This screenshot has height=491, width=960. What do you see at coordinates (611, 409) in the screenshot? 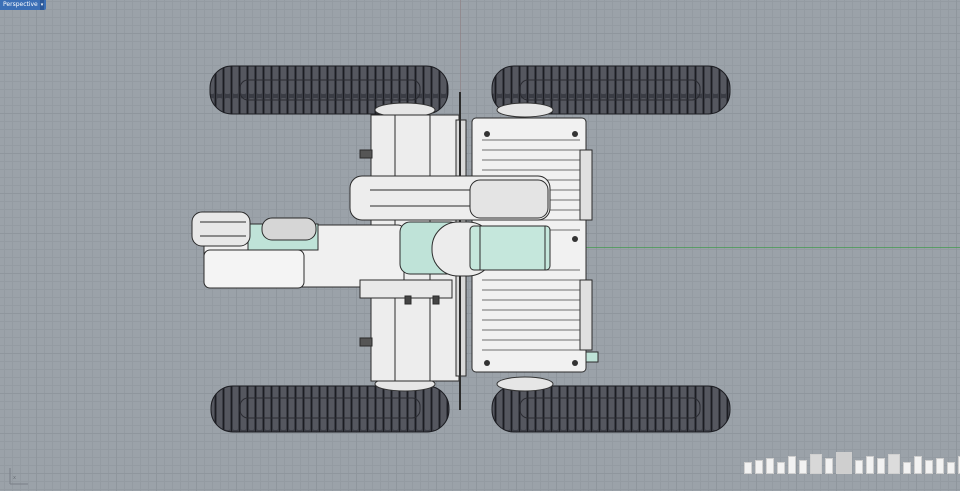
I see `track-bottom-right` at bounding box center [611, 409].